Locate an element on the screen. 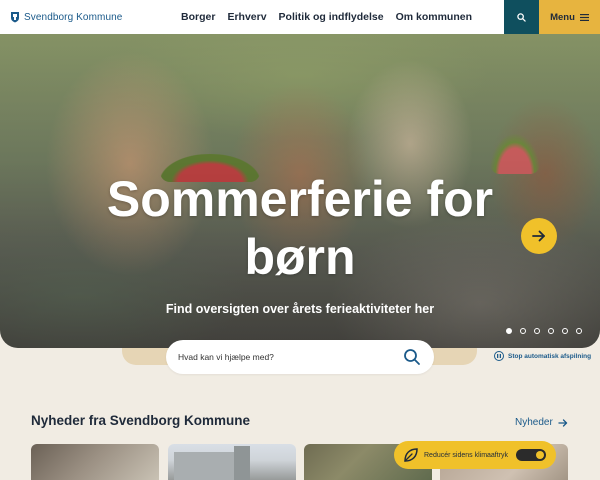 The width and height of the screenshot is (600, 480). crest-icon is located at coordinates (15, 17).